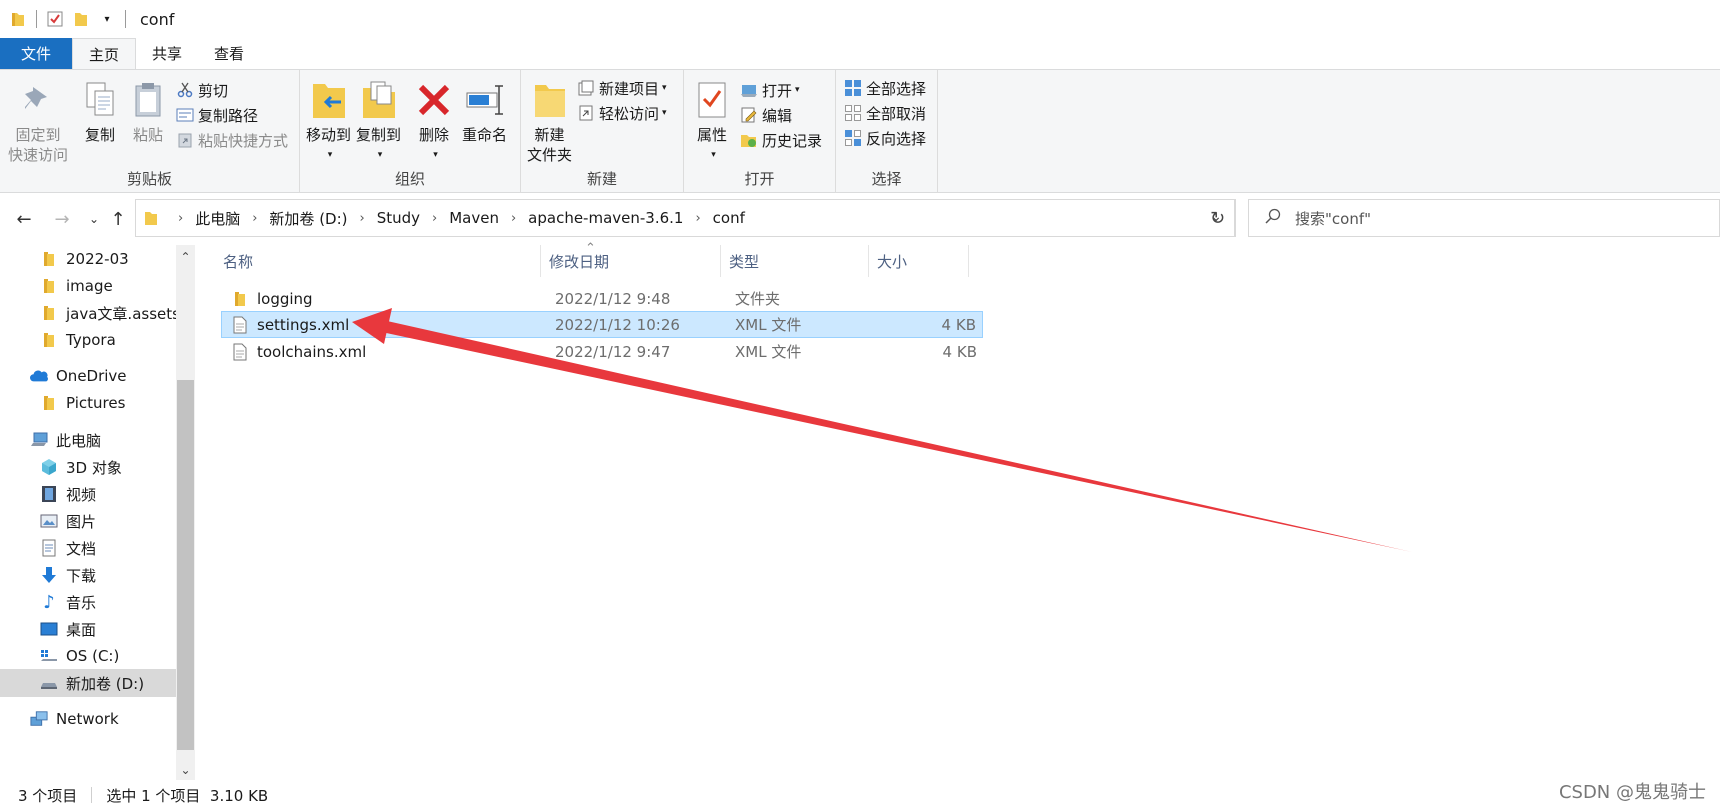 The width and height of the screenshot is (1720, 810). What do you see at coordinates (68, 575) in the screenshot?
I see `nav-item-downloads: 下载` at bounding box center [68, 575].